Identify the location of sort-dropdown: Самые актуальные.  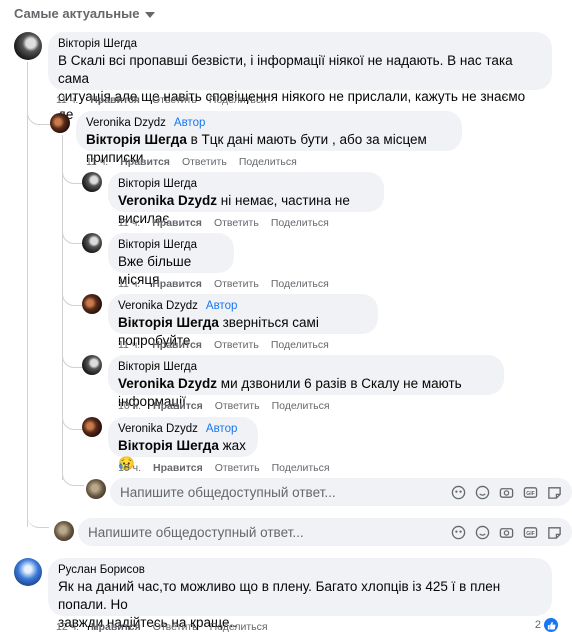
(84, 13).